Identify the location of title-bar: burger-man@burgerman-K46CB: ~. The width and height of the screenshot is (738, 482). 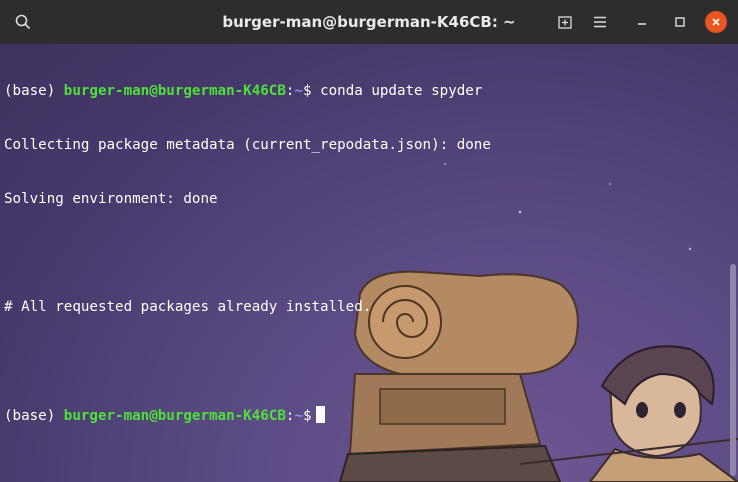
(369, 22).